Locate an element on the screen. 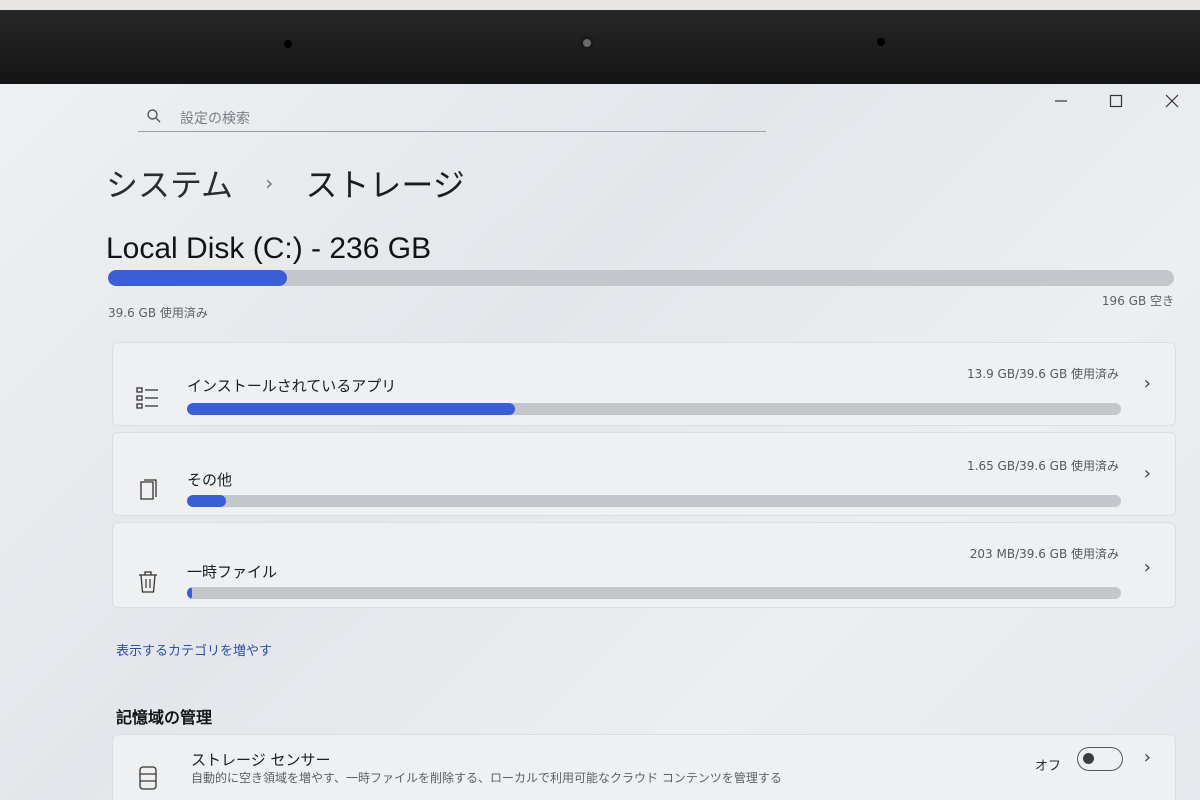 Image resolution: width=1200 pixels, height=800 pixels. trash-icon is located at coordinates (148, 582).